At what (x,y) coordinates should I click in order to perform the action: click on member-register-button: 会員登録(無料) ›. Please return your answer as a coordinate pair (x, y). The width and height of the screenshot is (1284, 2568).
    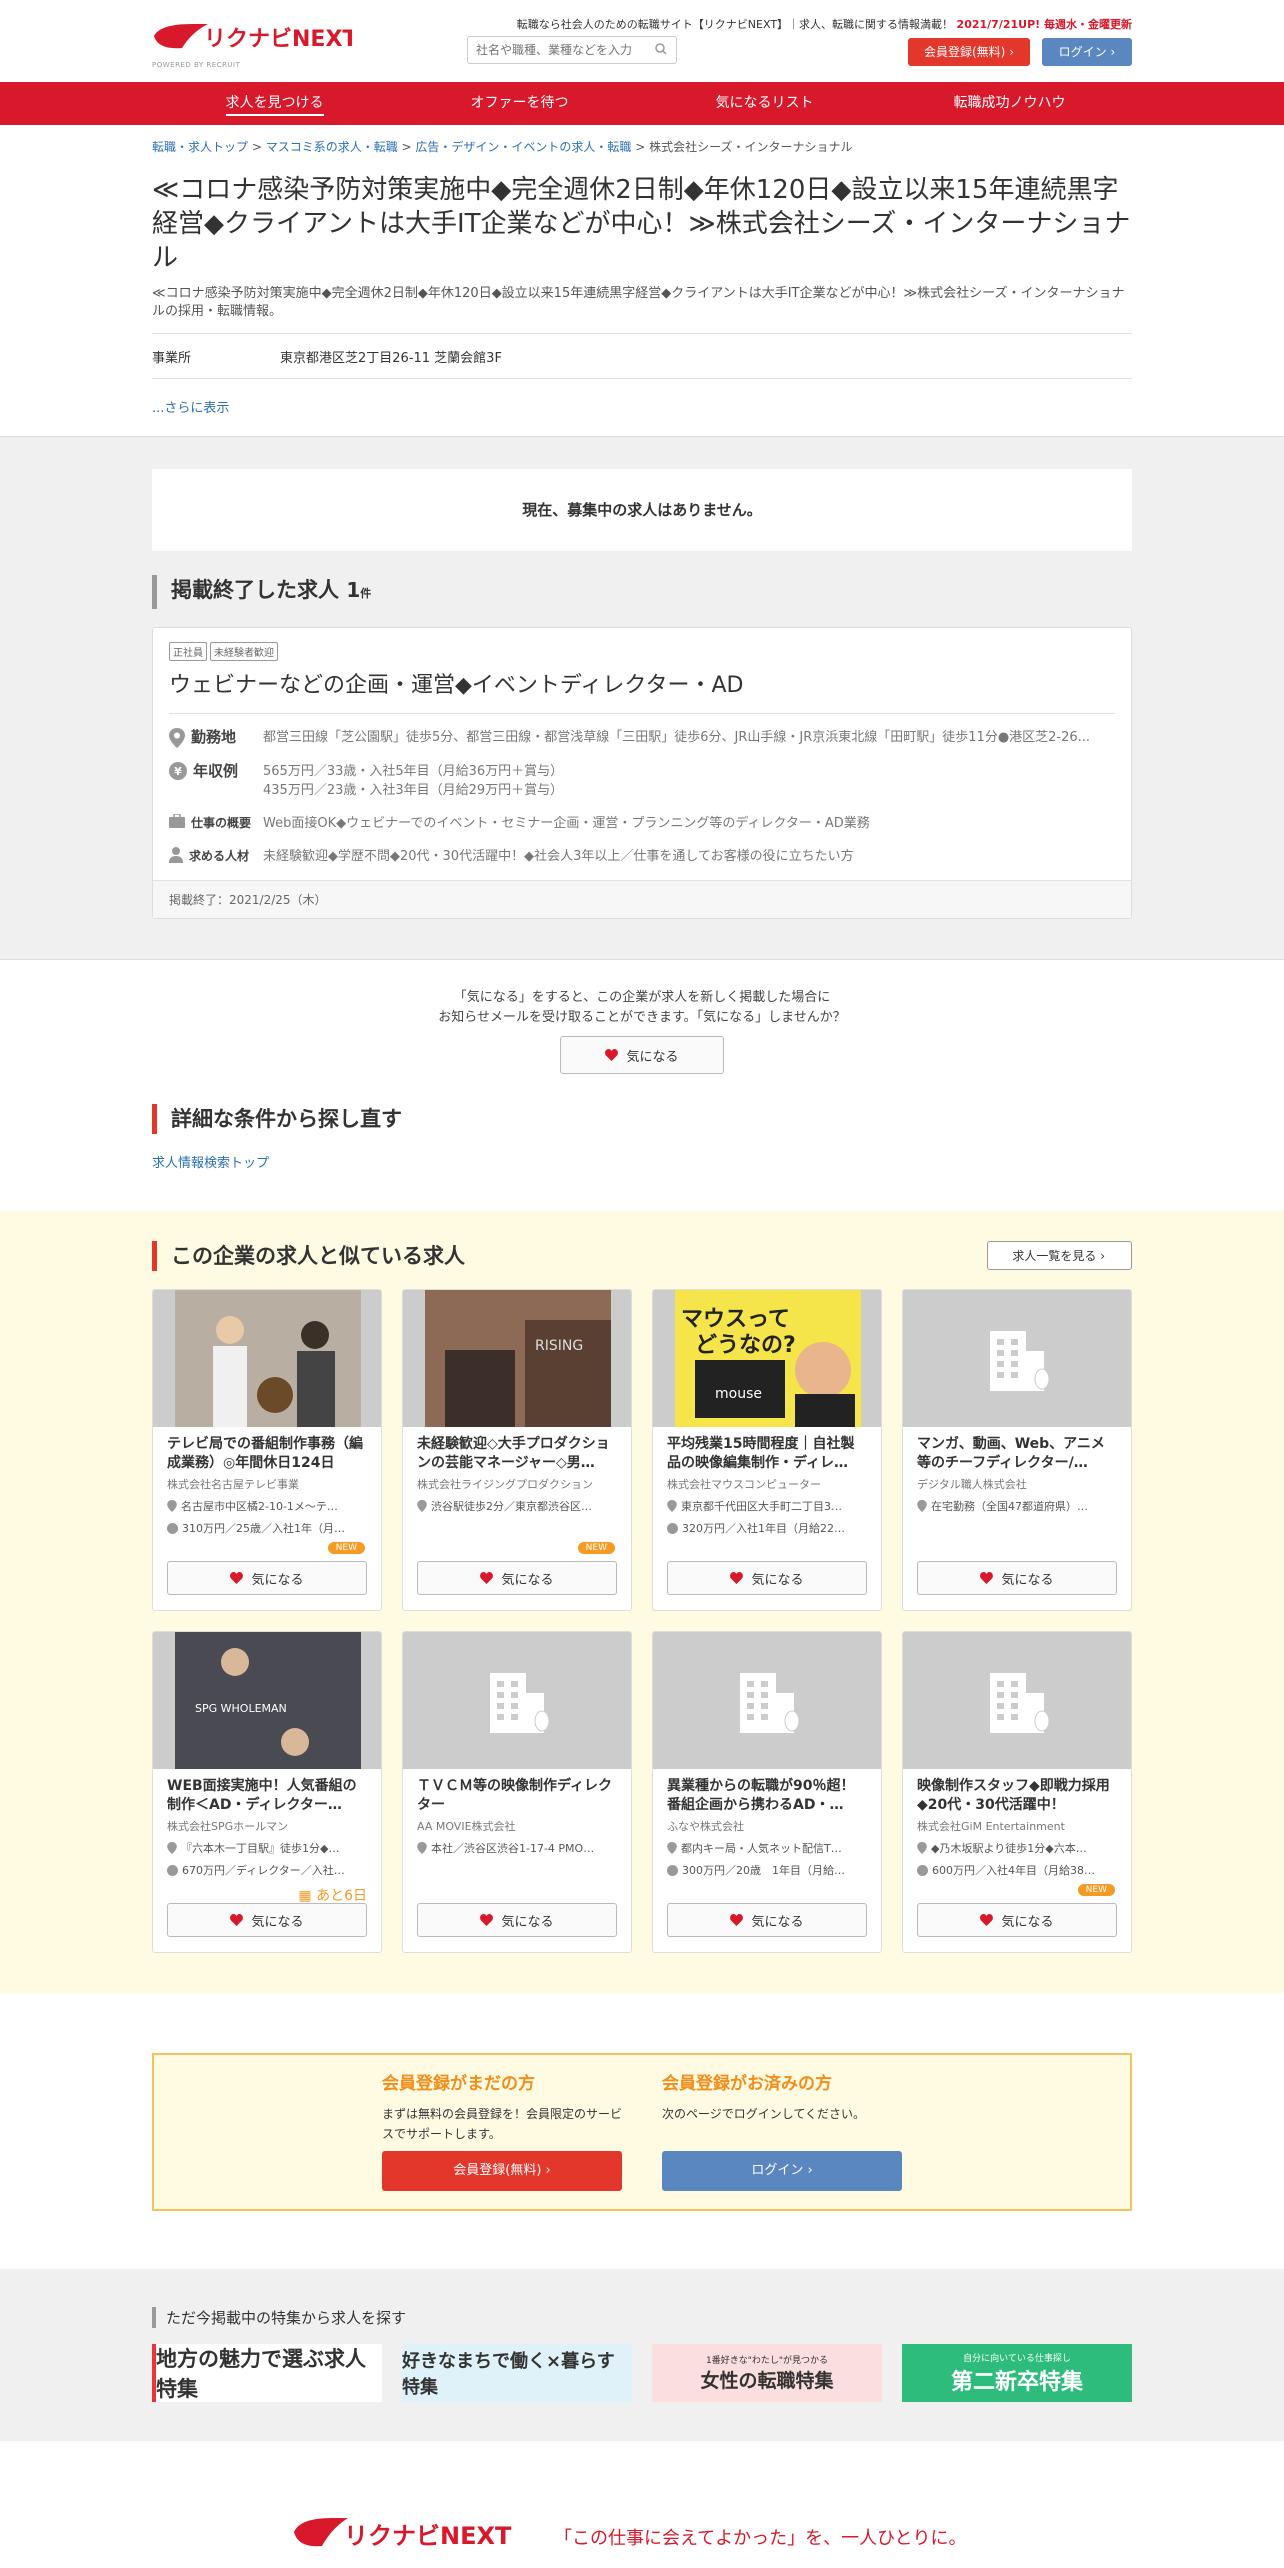
    Looking at the image, I should click on (502, 2171).